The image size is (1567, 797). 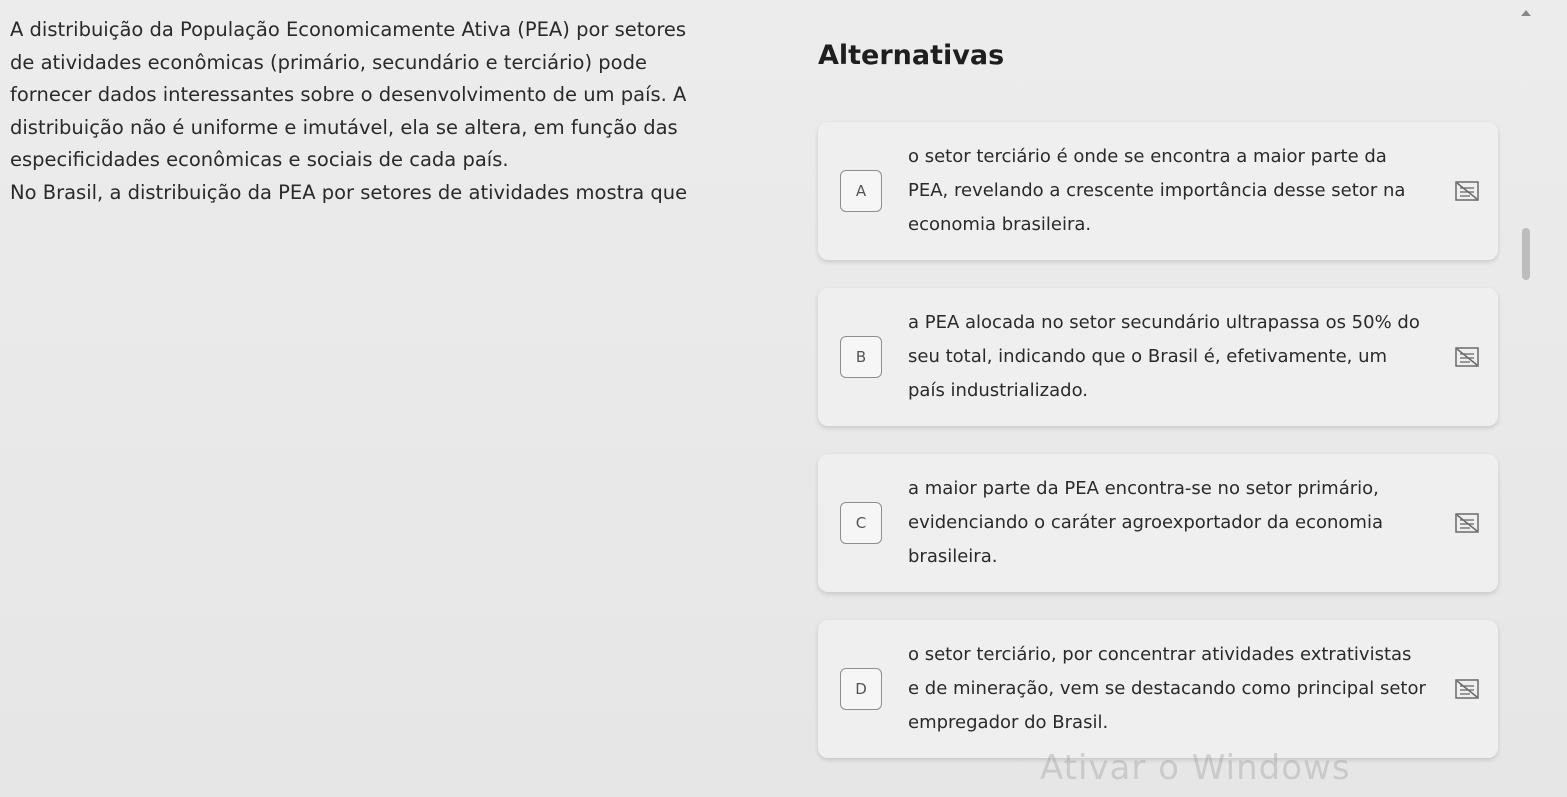 I want to click on alternative-letter: A, so click(x=861, y=191).